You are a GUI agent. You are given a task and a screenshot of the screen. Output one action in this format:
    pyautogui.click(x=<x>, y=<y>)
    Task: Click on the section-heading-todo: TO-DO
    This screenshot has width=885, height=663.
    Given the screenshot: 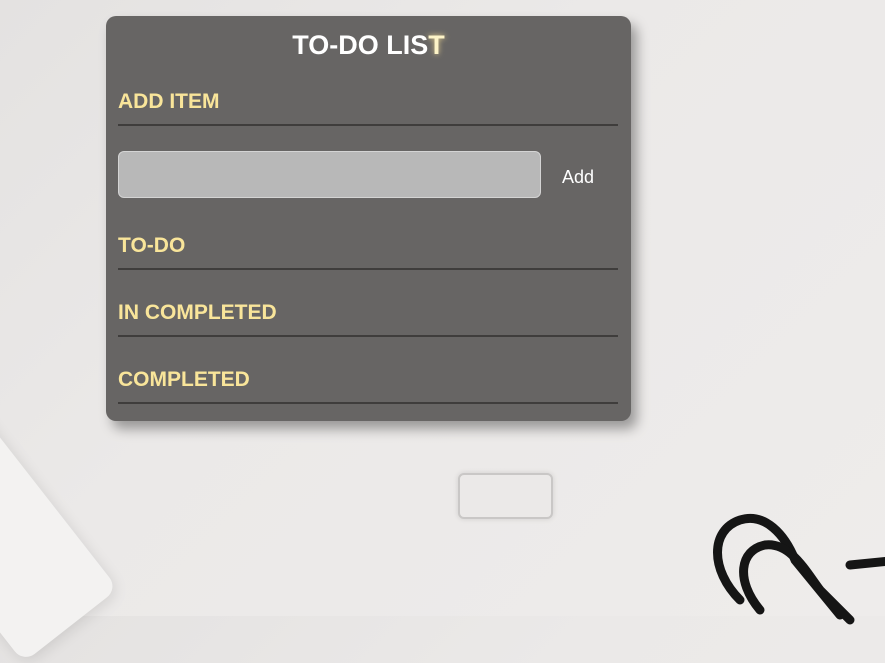 What is the action you would take?
    pyautogui.click(x=368, y=252)
    